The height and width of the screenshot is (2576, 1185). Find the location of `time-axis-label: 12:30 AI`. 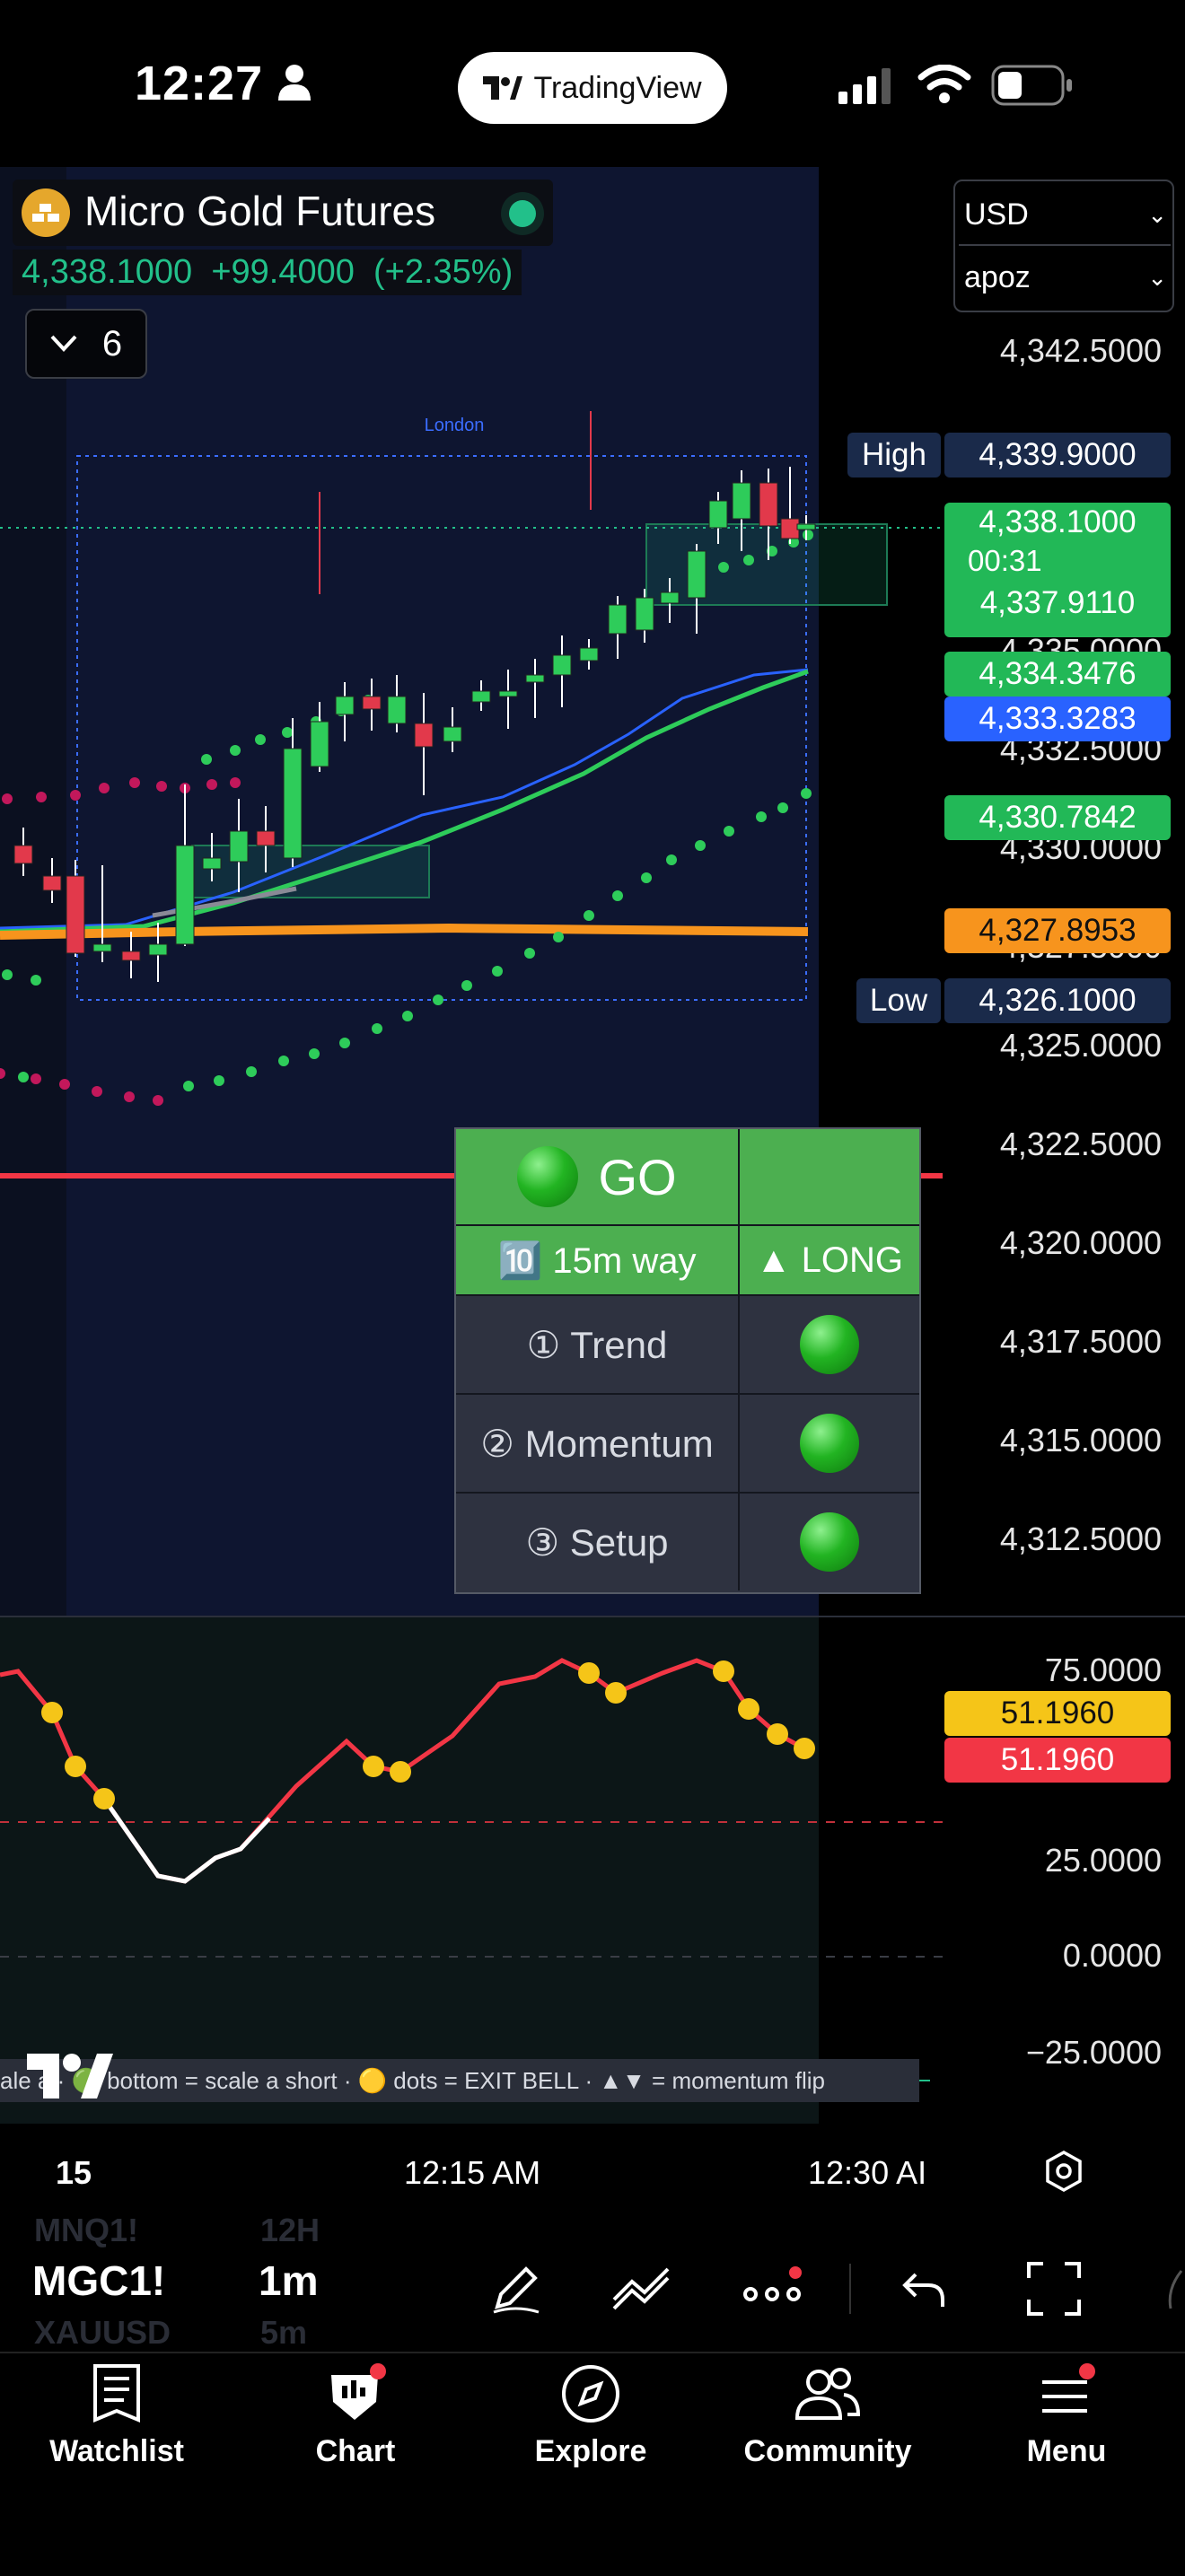

time-axis-label: 12:30 AI is located at coordinates (867, 2172).